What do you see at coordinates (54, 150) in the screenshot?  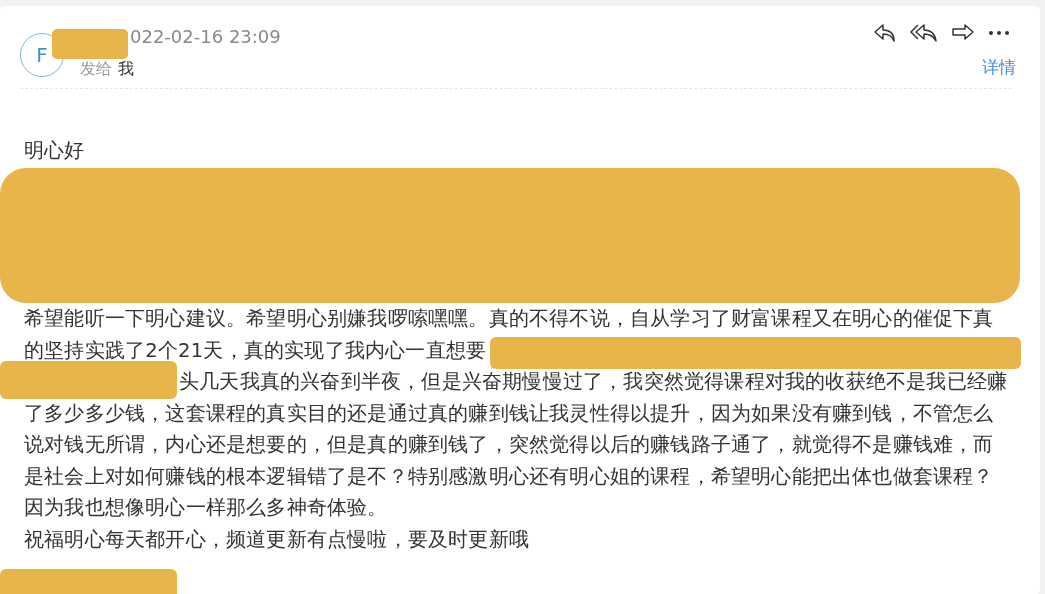 I see `body-text: 明心好` at bounding box center [54, 150].